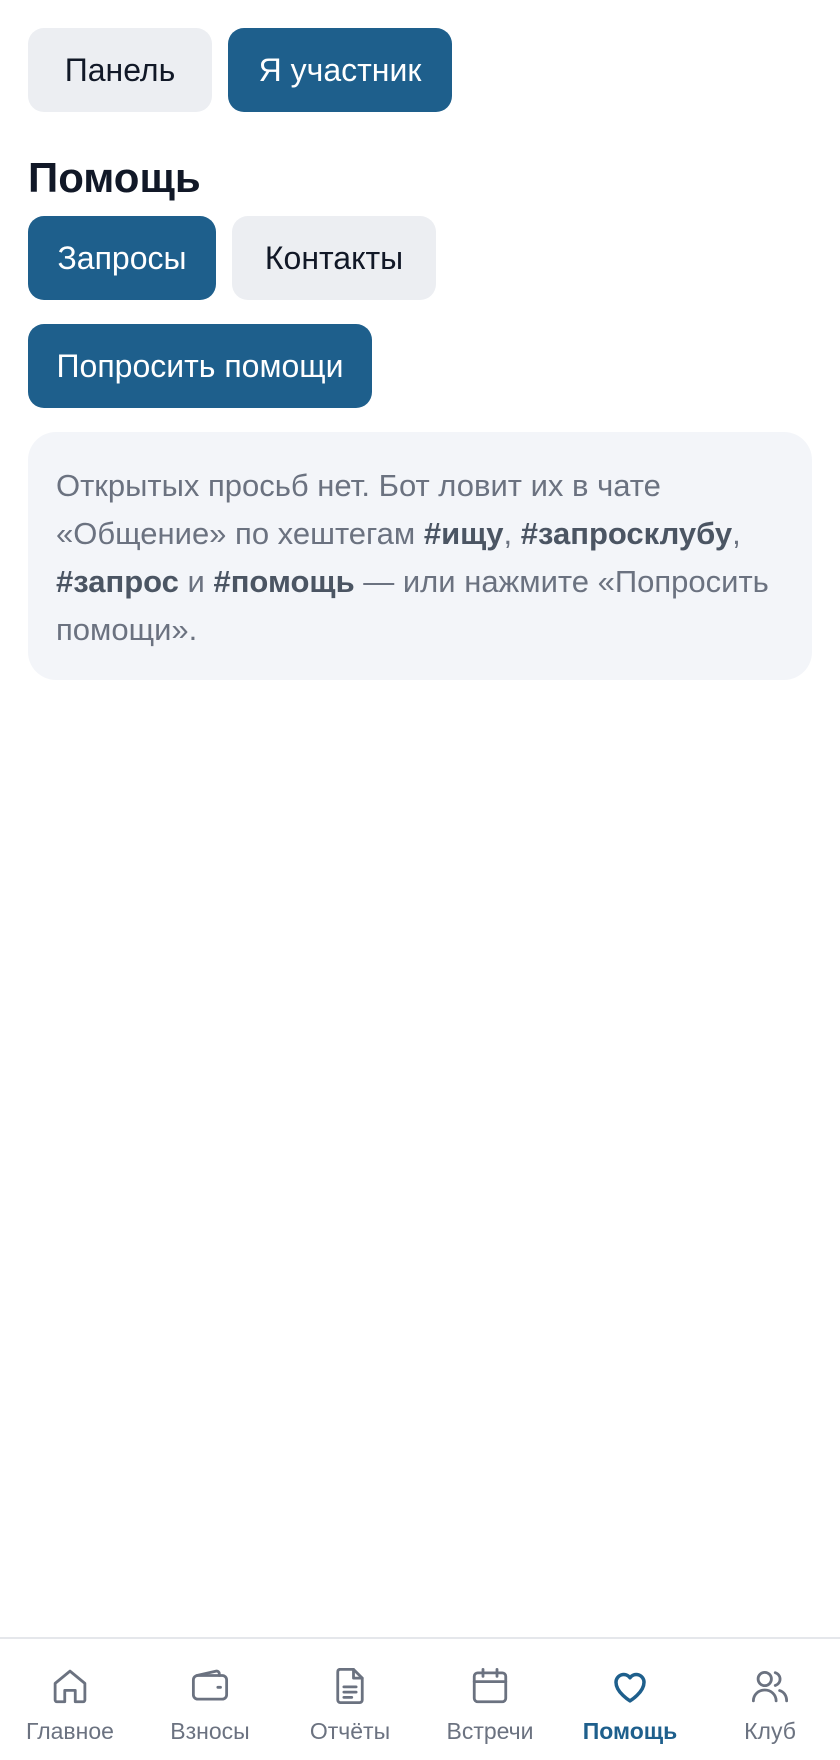  Describe the element at coordinates (350, 1731) in the screenshot. I see `nav-label: Отчёты` at that location.